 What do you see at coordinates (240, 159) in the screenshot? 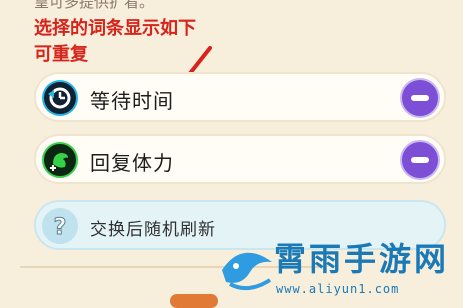
I see `buff-row-stamina-restore: 回复体力` at bounding box center [240, 159].